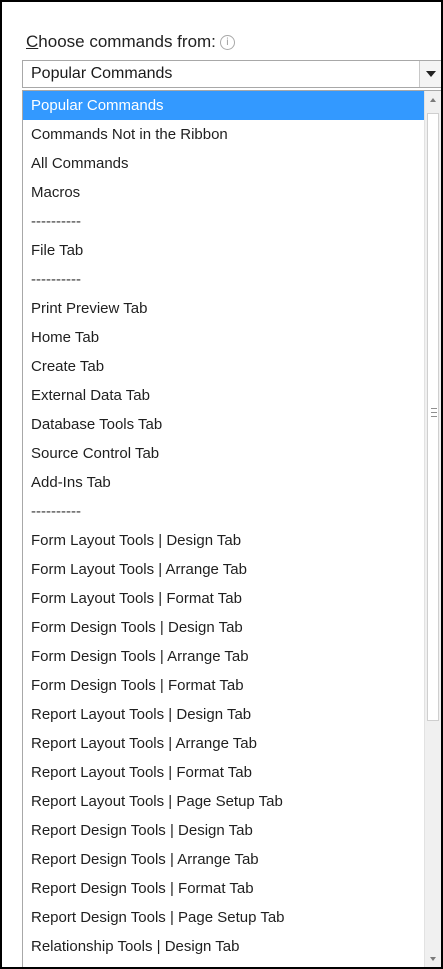 This screenshot has width=443, height=969. What do you see at coordinates (224, 134) in the screenshot?
I see `list-item: Commands Not in the Ribbon` at bounding box center [224, 134].